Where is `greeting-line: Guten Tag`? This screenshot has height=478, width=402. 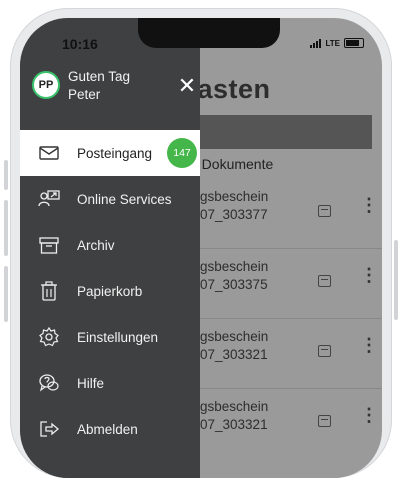
greeting-line: Guten Tag is located at coordinates (99, 76).